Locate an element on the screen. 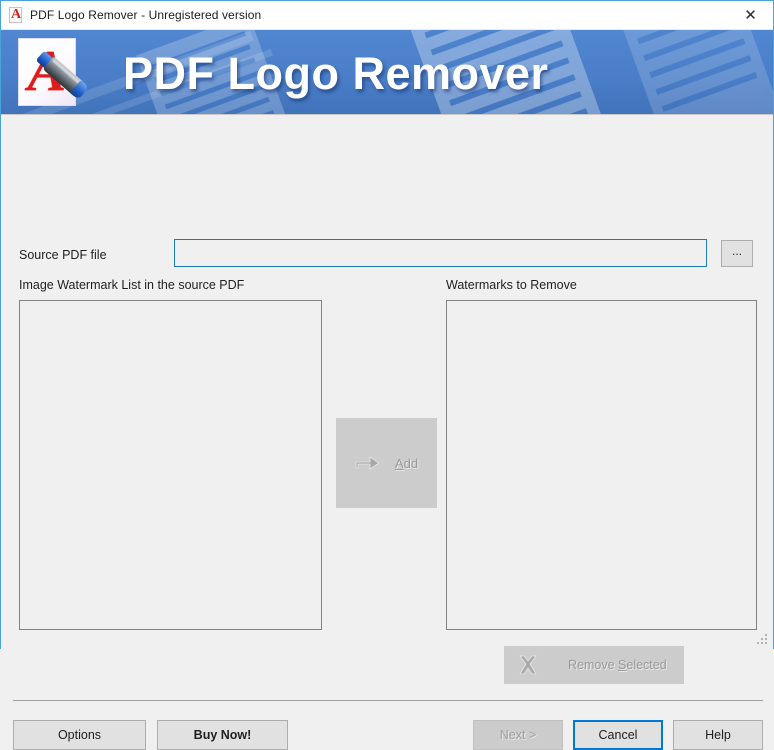 This screenshot has height=750, width=774. buy-now-button: Buy Now! is located at coordinates (222, 735).